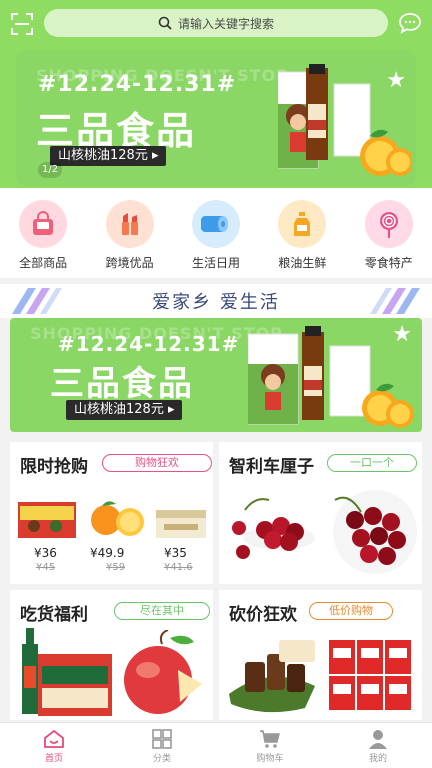  I want to click on cherry-image, so click(324, 532).